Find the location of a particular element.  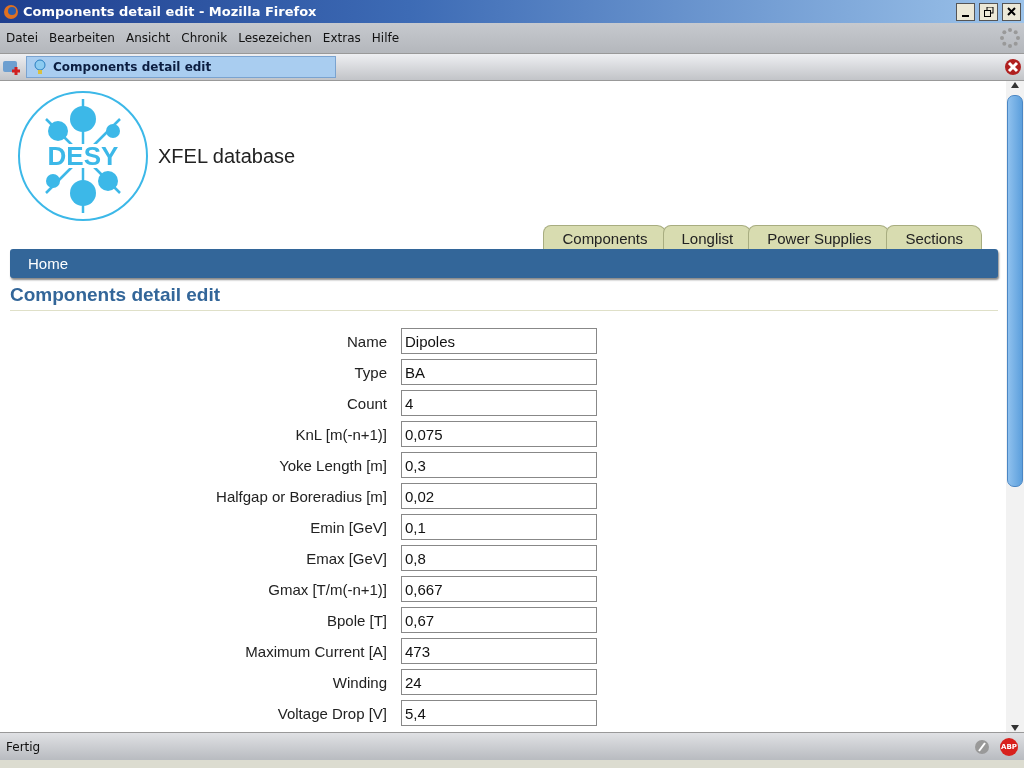

close-icon is located at coordinates (1011, 11).